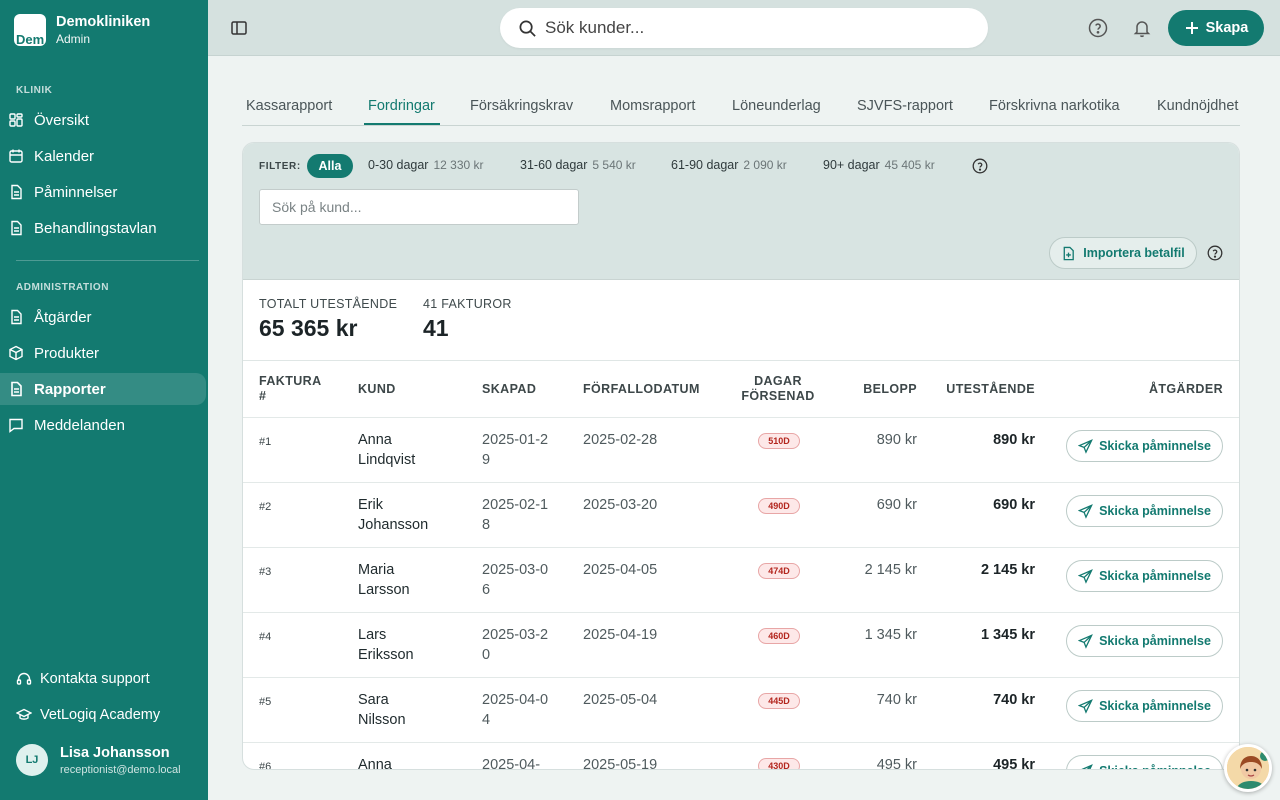 The image size is (1280, 800). I want to click on sidebar-toggle-icon, so click(239, 28).